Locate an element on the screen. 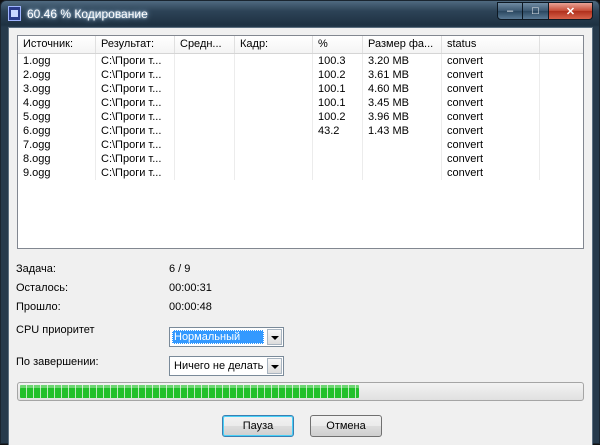 This screenshot has width=600, height=445. cpu-priority-select: Нормальный is located at coordinates (226, 337).